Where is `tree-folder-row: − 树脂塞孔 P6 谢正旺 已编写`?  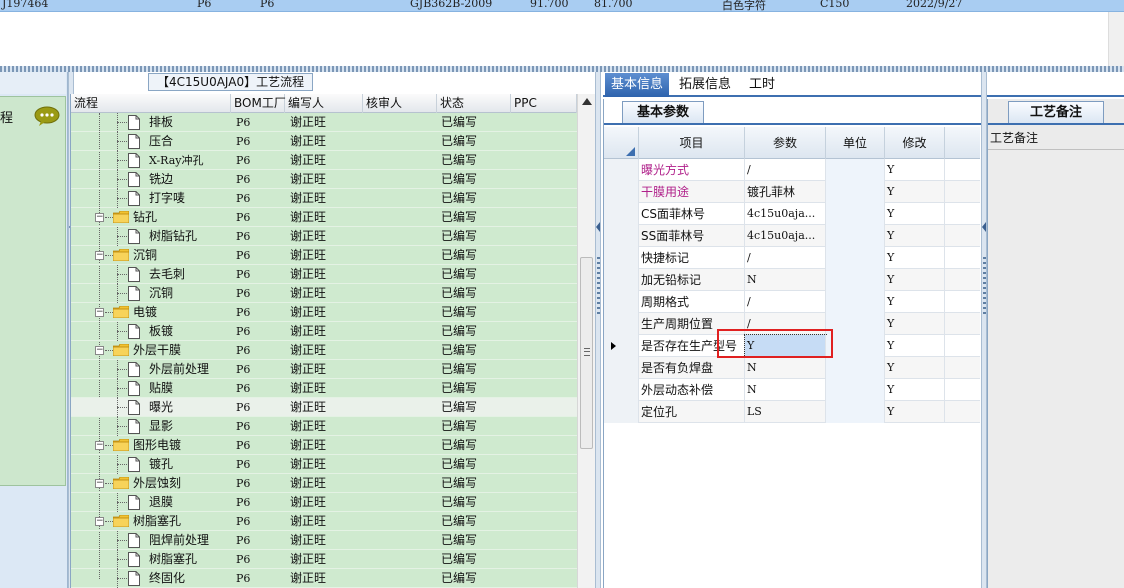 tree-folder-row: − 树脂塞孔 P6 谢正旺 已编写 is located at coordinates (324, 521).